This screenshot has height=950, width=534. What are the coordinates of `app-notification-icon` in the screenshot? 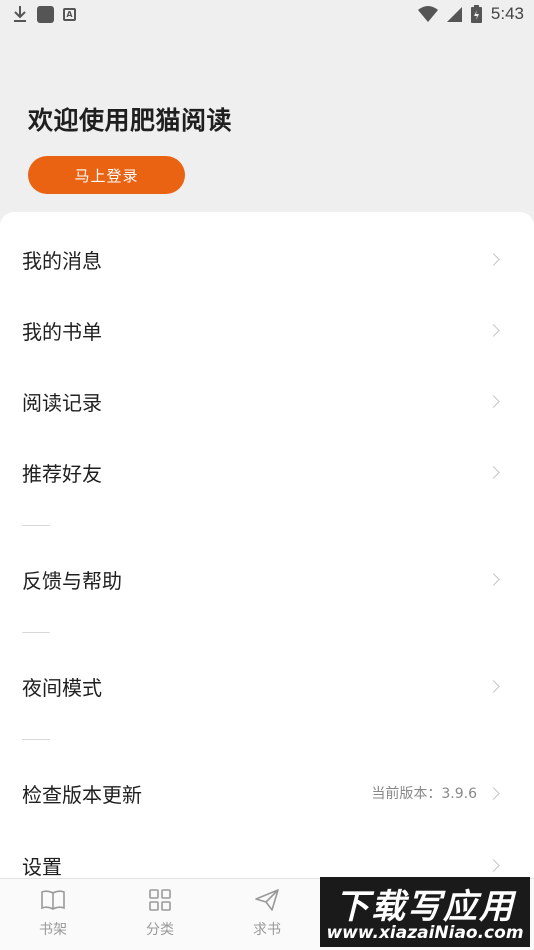 It's located at (45, 14).